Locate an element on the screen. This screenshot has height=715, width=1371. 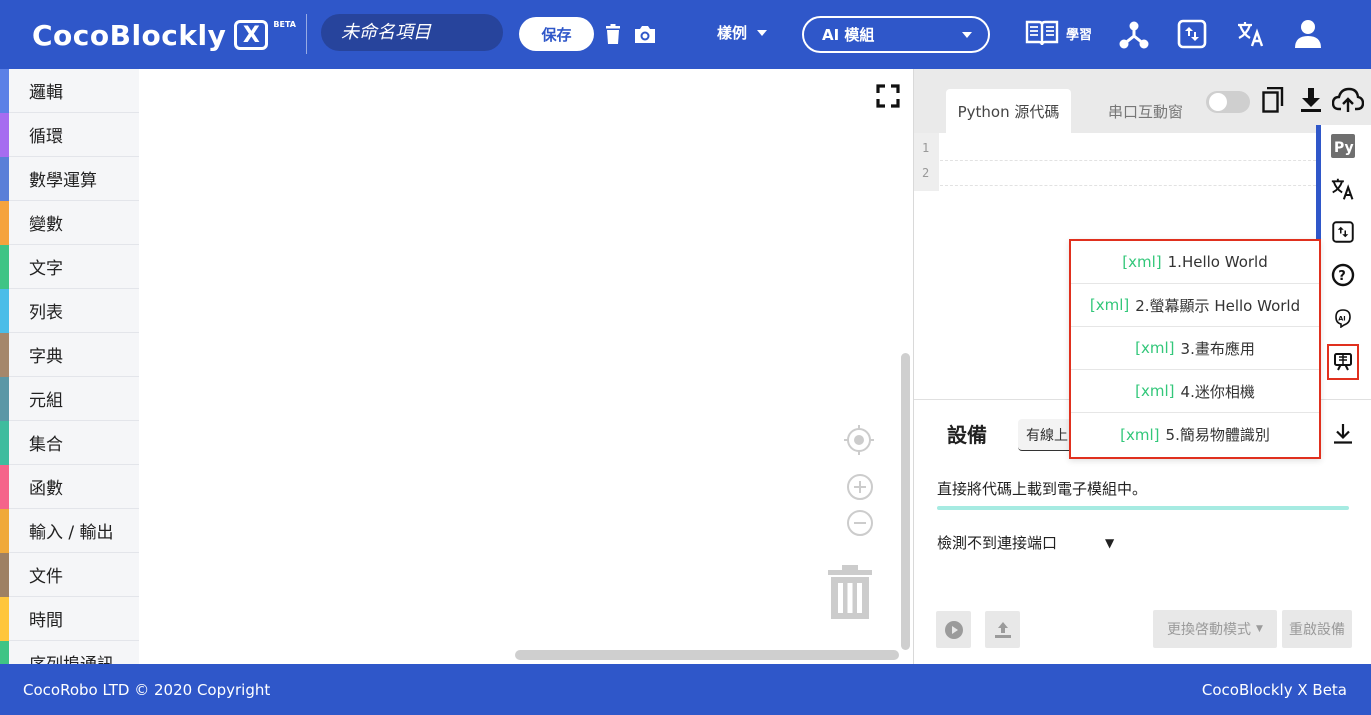
category-label: 元組 is located at coordinates (46, 401).